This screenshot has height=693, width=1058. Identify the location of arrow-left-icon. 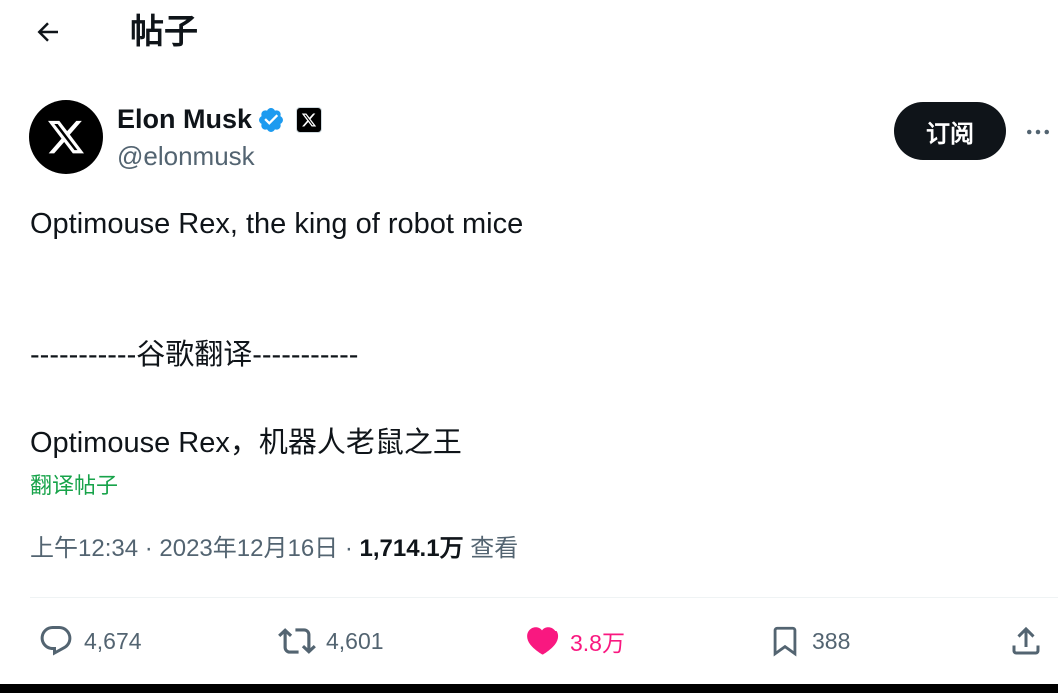
(47, 32).